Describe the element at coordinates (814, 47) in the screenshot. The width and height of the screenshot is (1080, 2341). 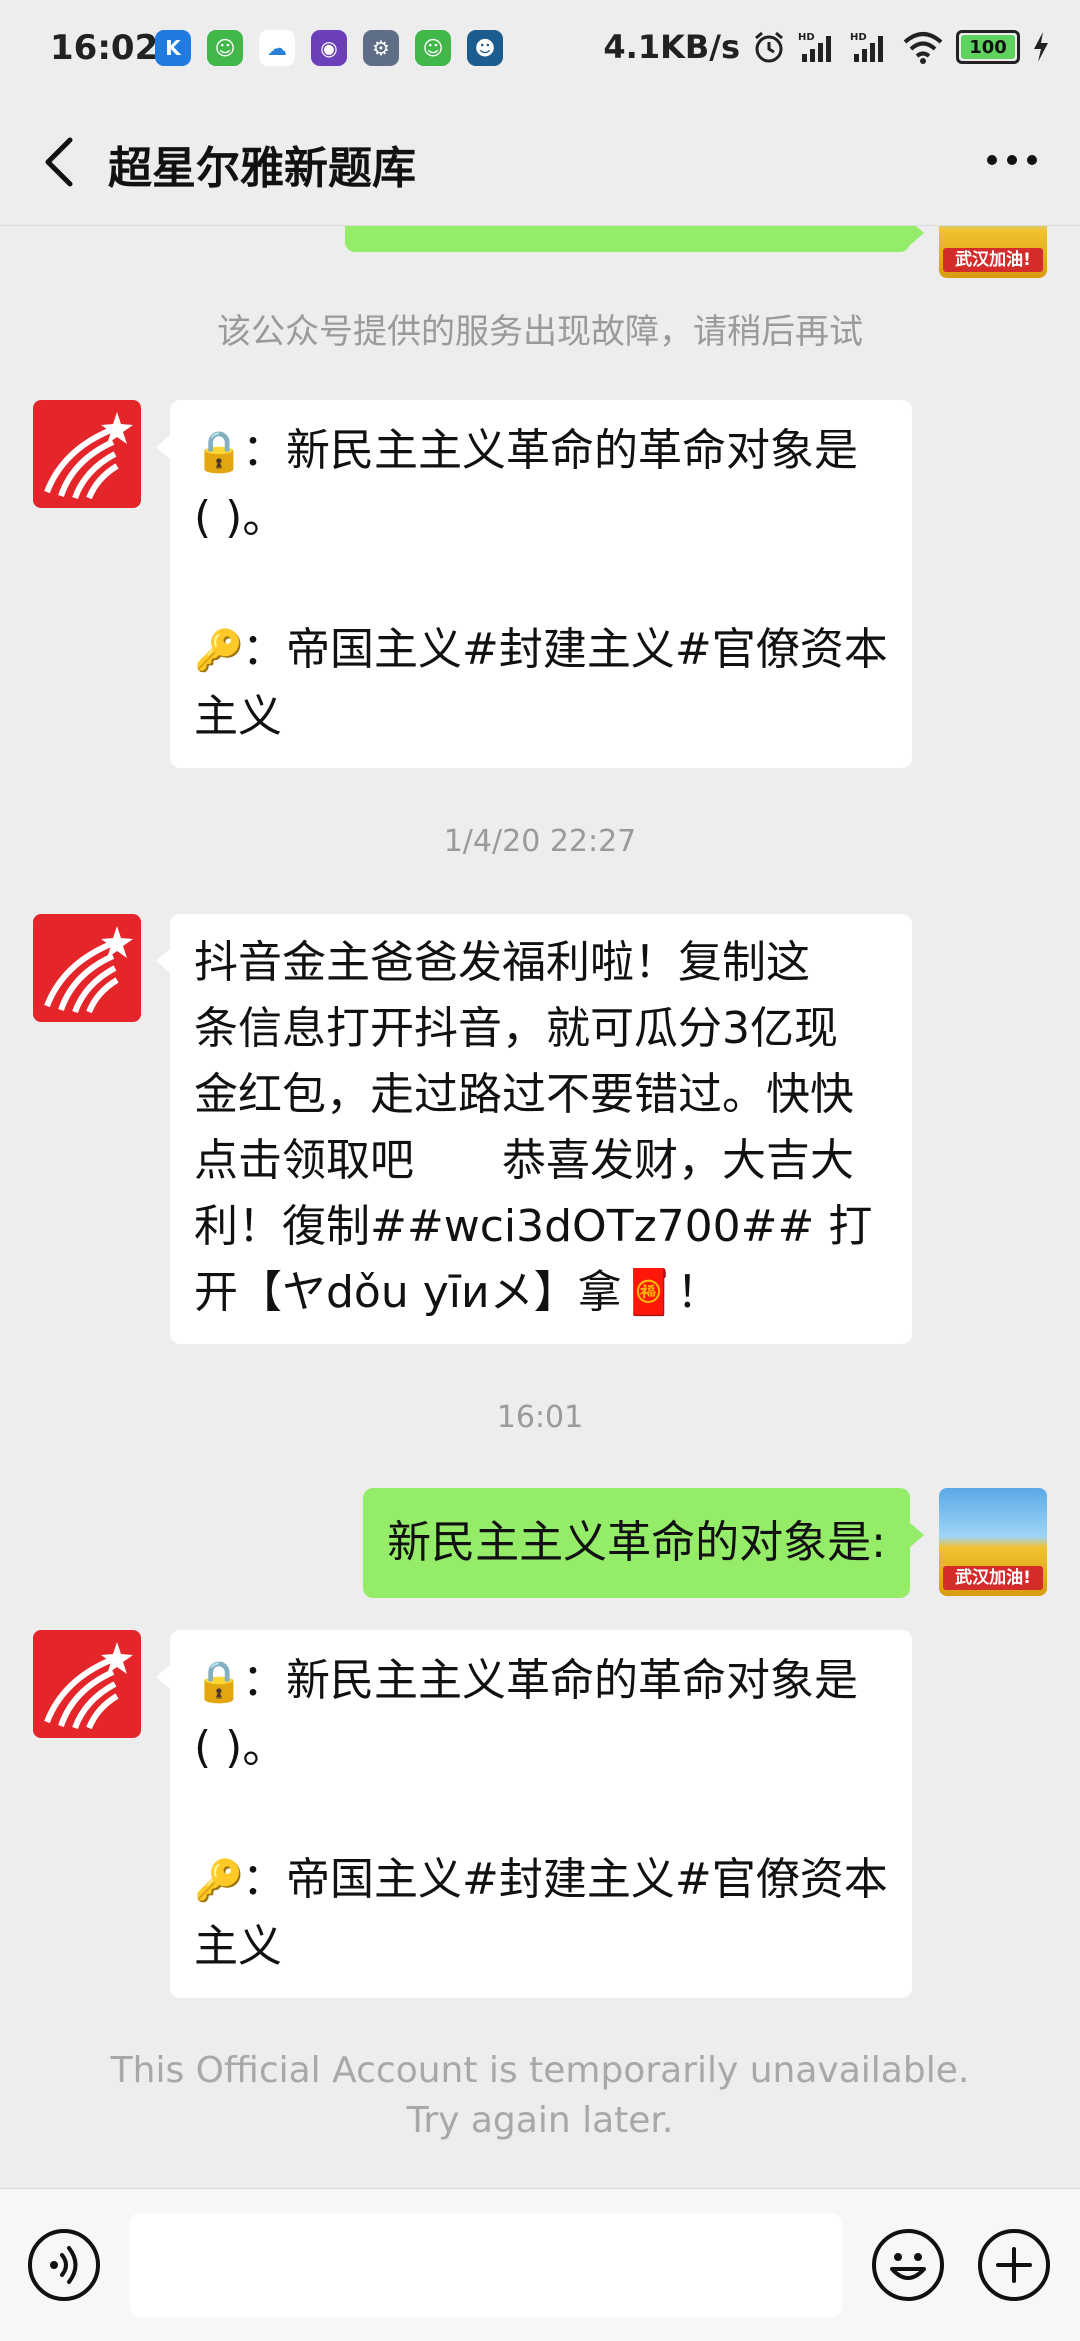
I see `signal-hd-icon: HD` at that location.